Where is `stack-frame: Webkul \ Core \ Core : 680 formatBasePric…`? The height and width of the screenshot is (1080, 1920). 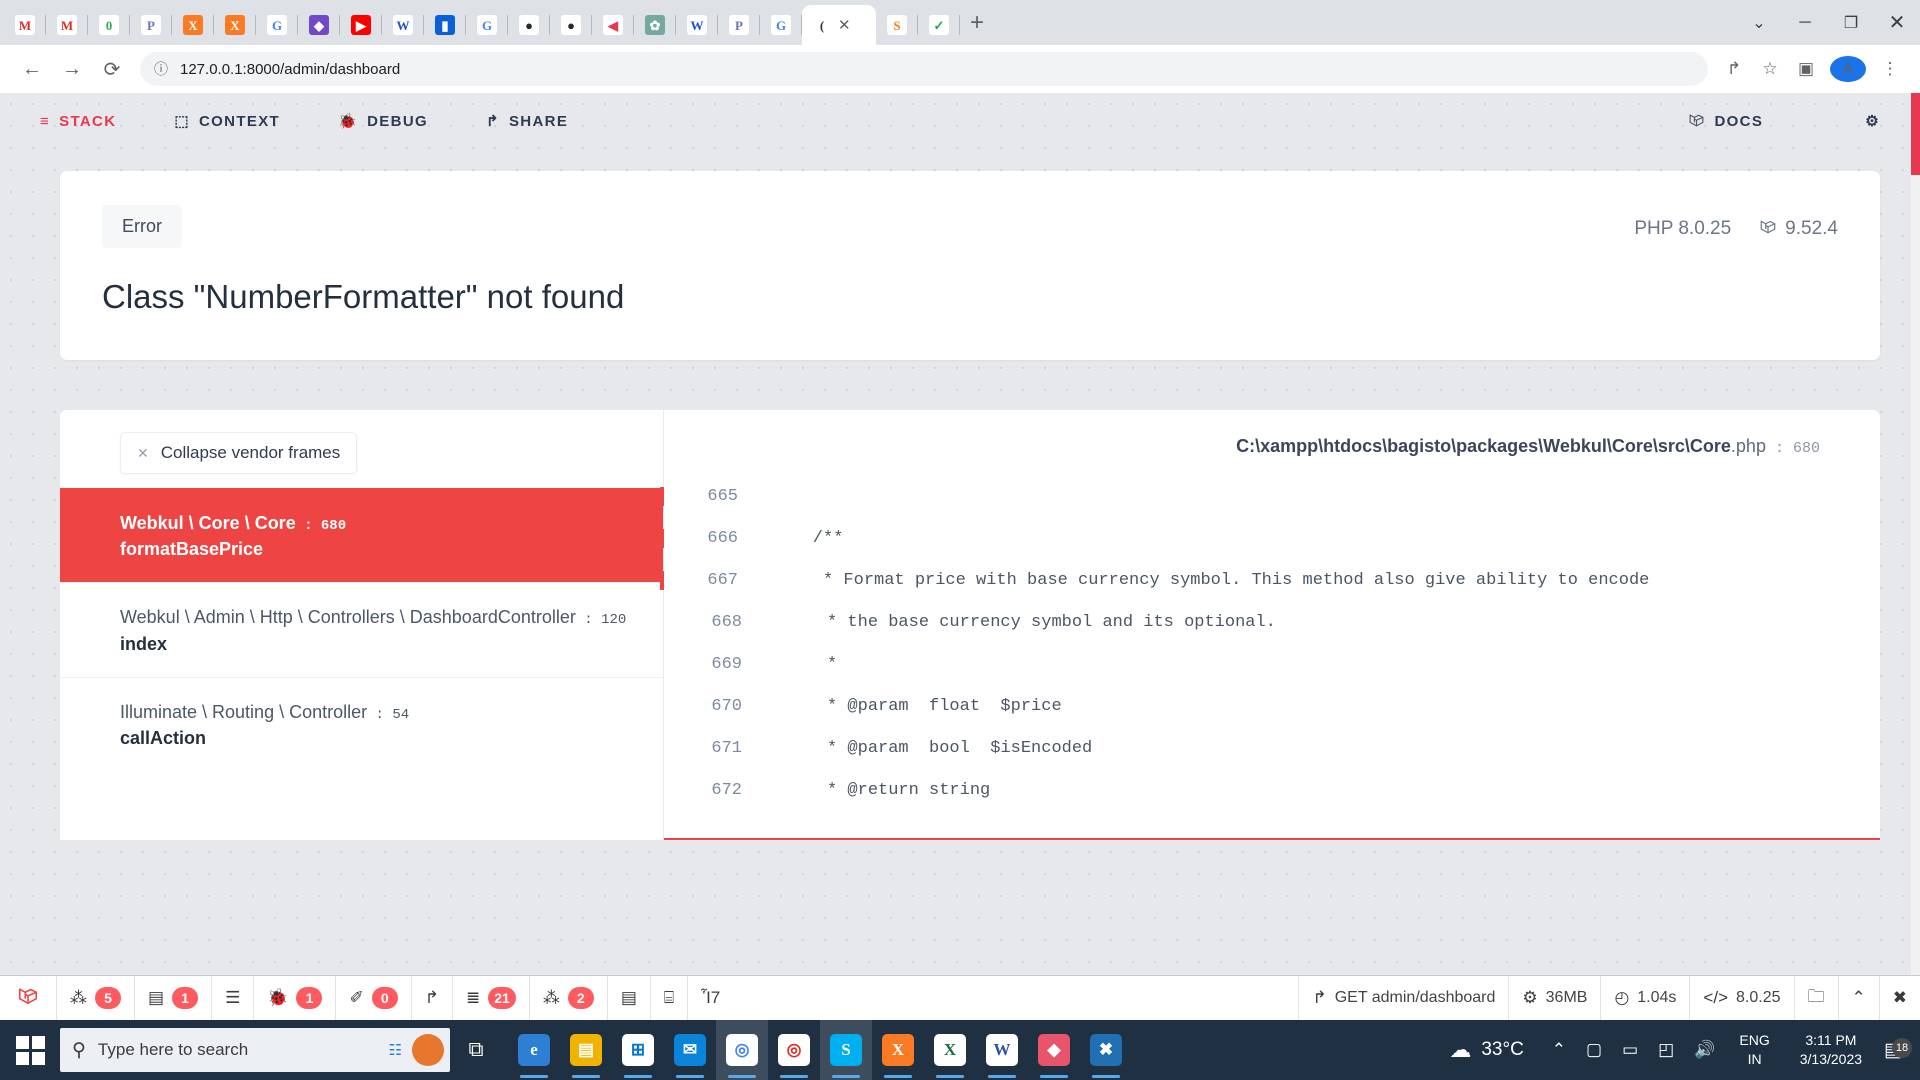 stack-frame: Webkul \ Core \ Core : 680 formatBasePric… is located at coordinates (361, 535).